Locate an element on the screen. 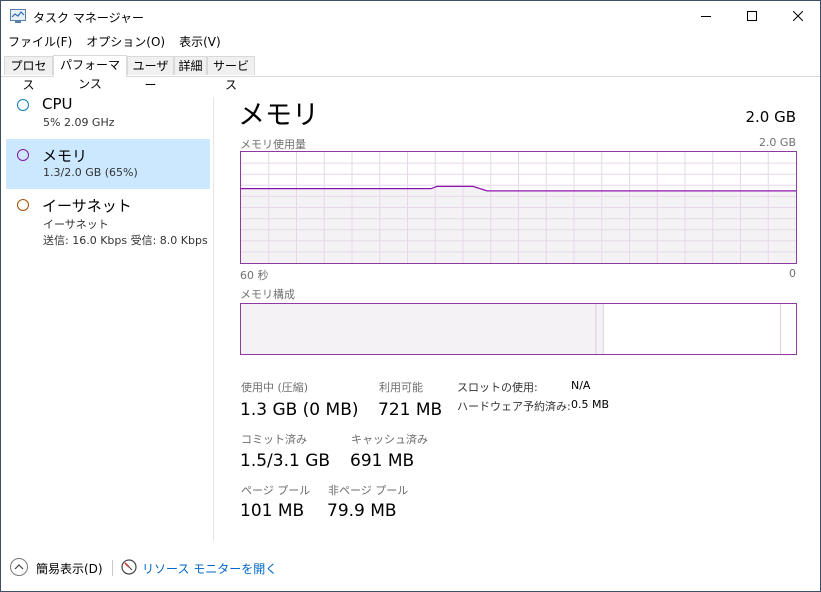  close-icon is located at coordinates (798, 16).